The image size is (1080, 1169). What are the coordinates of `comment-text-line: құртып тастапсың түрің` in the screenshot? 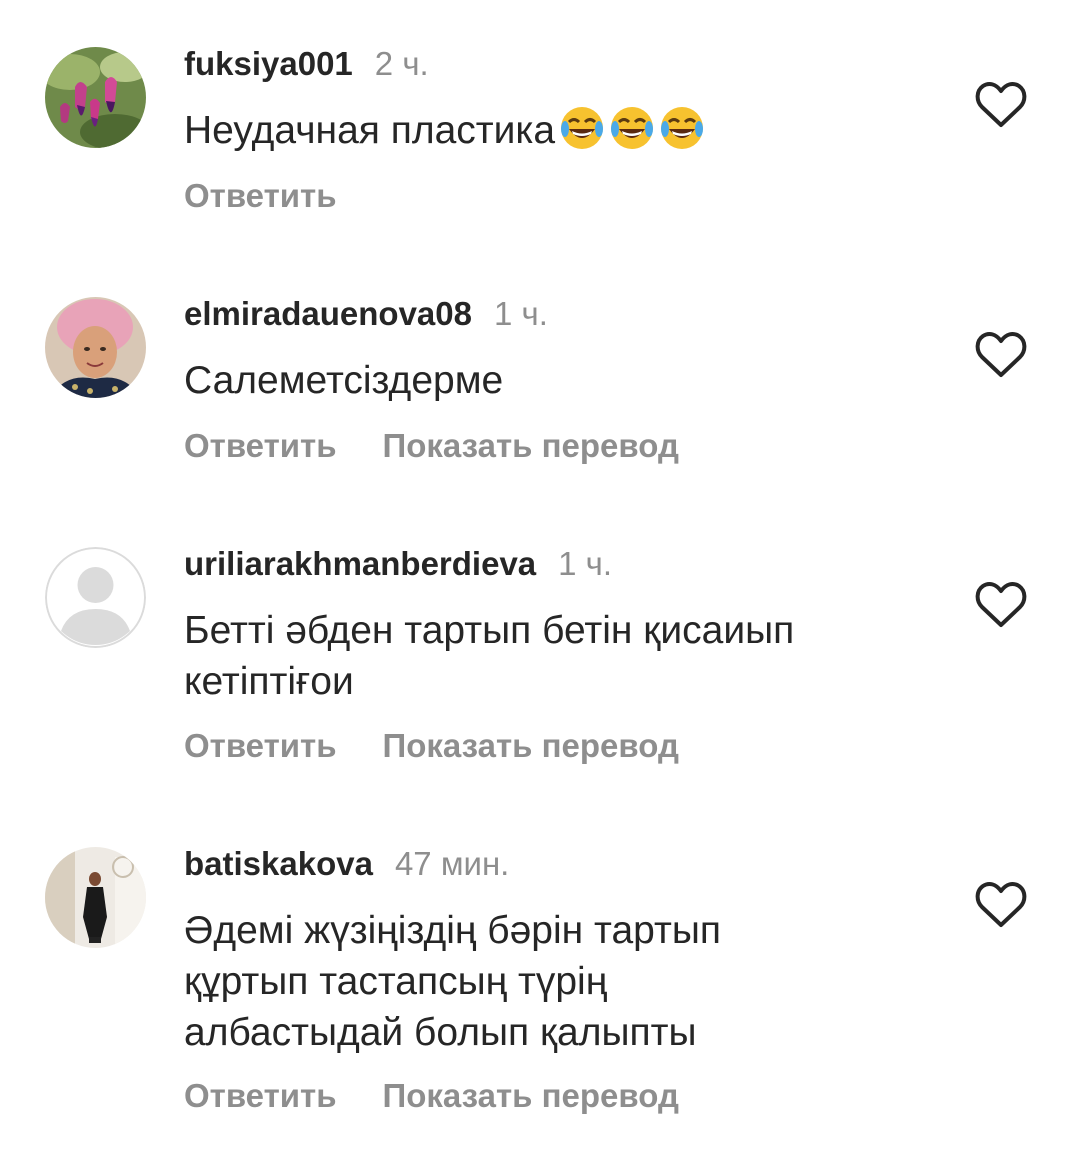 It's located at (396, 981).